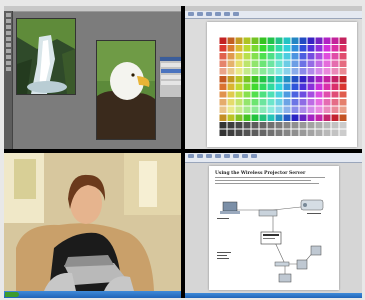 Image resolution: width=365 pixels, height=300 pixels. Describe the element at coordinates (273, 295) in the screenshot. I see `taskbar-right` at that location.